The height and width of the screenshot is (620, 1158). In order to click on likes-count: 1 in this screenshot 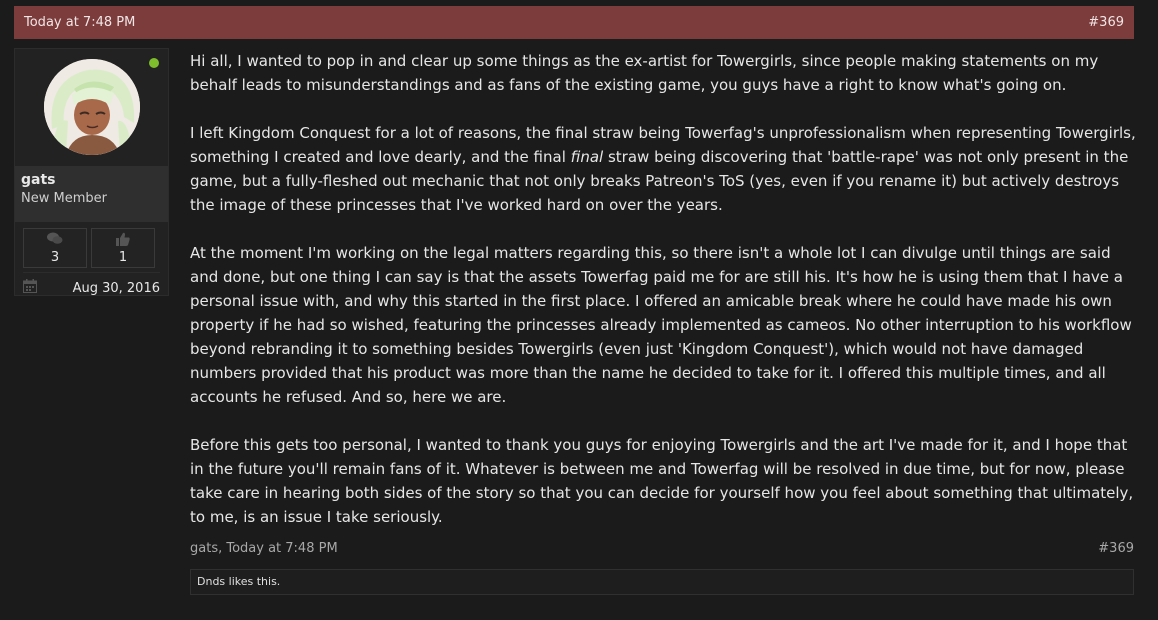, I will do `click(123, 257)`.